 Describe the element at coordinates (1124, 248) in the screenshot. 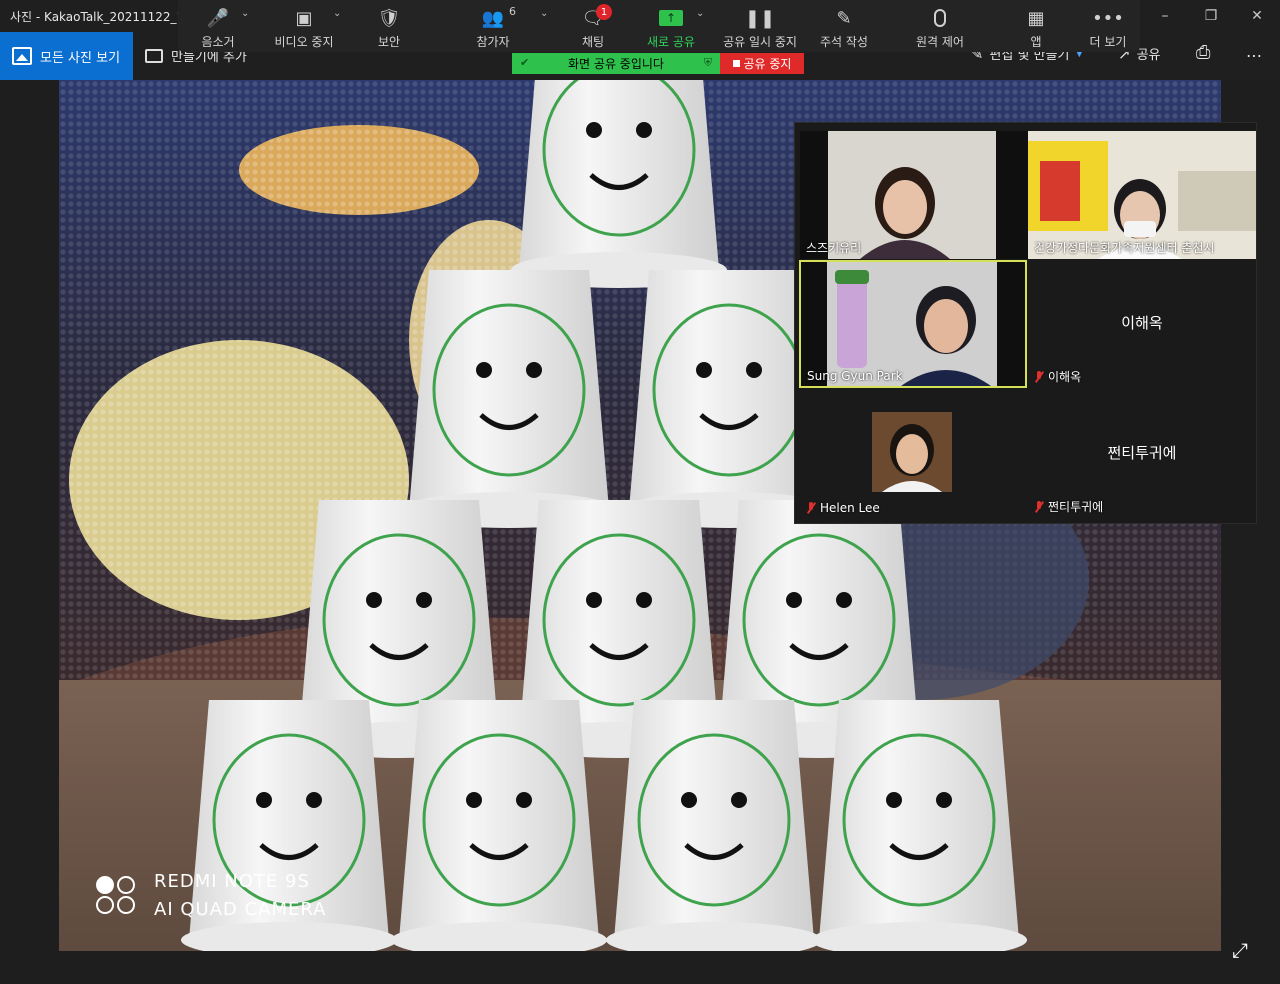

I see `participant-name: 건강가정다문화가족지원센터 춘천시` at that location.